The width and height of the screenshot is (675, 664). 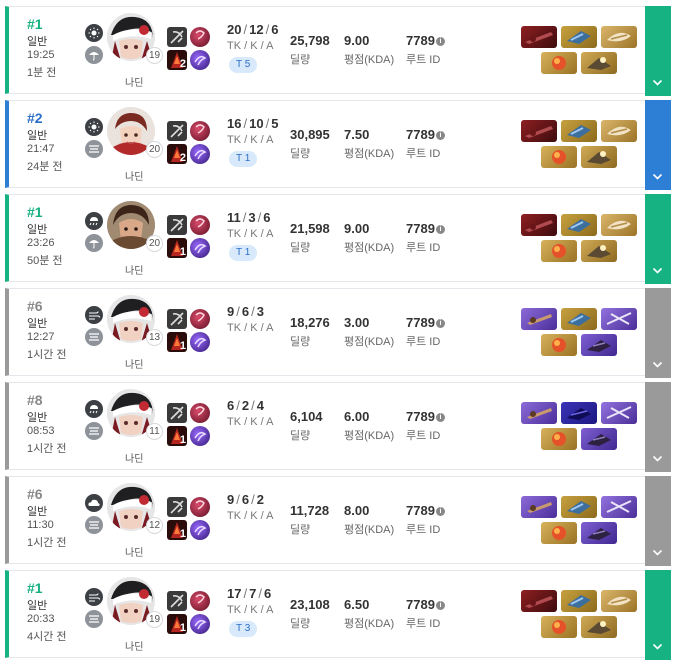 I want to click on damage-value: 6,104, so click(x=306, y=416).